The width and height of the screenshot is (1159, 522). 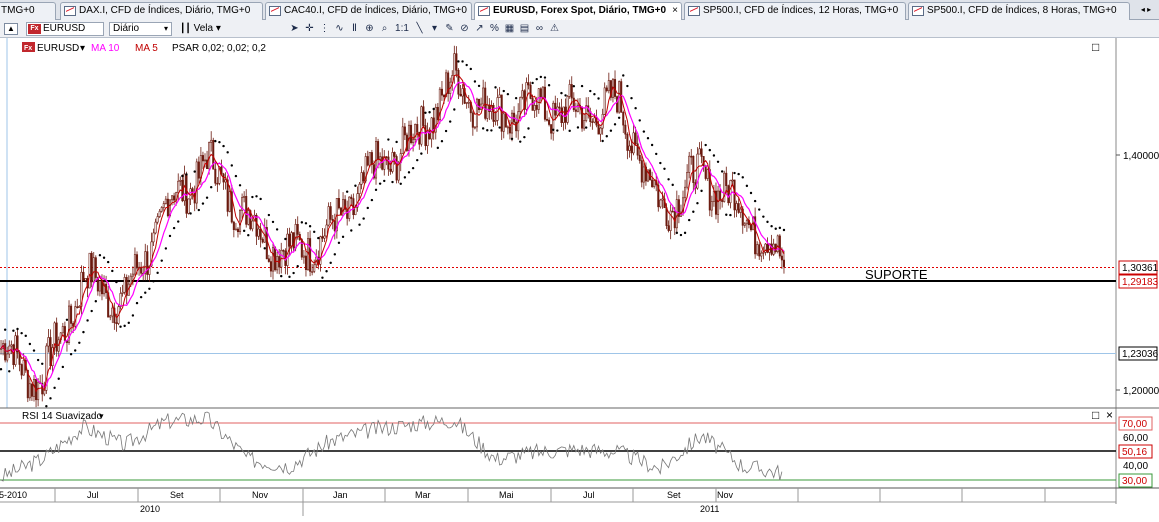 What do you see at coordinates (419, 29) in the screenshot?
I see `toolbar-tool-icon: ╲` at bounding box center [419, 29].